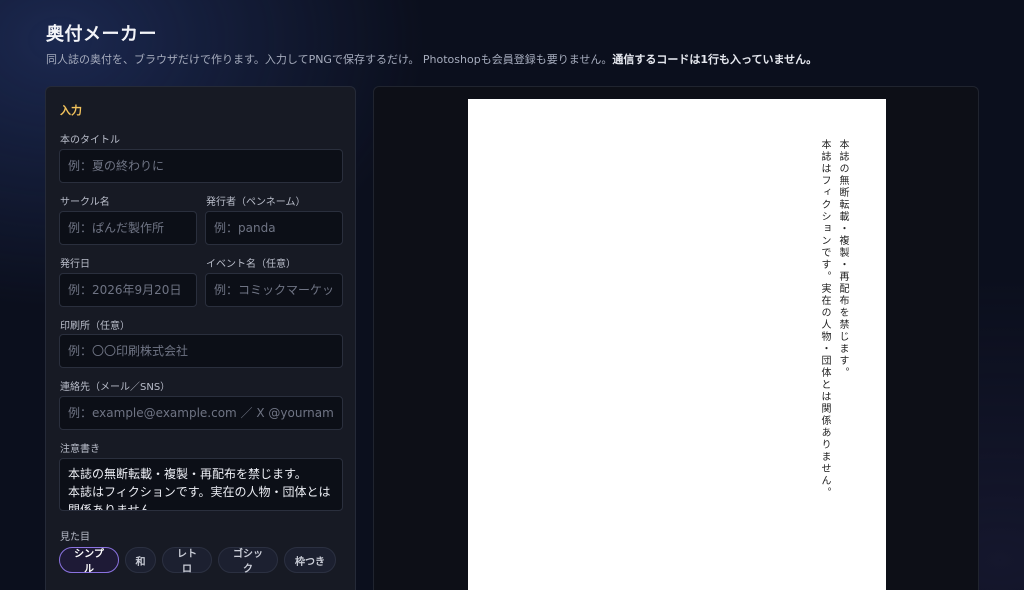 This screenshot has height=590, width=1024. Describe the element at coordinates (715, 59) in the screenshot. I see `subtitle-emphasis: 通信するコードは1行も入っていません。` at that location.